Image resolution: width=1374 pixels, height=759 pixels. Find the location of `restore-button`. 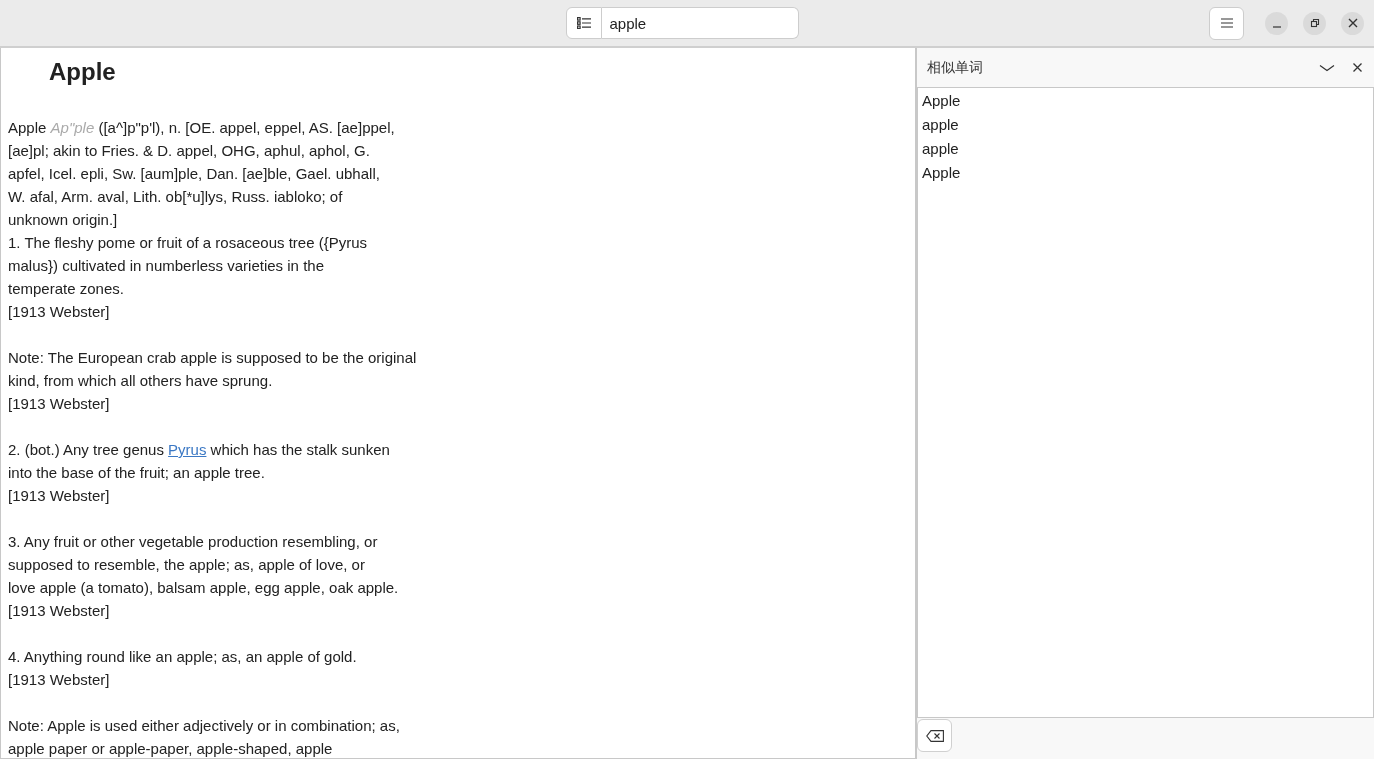

restore-button is located at coordinates (1314, 23).